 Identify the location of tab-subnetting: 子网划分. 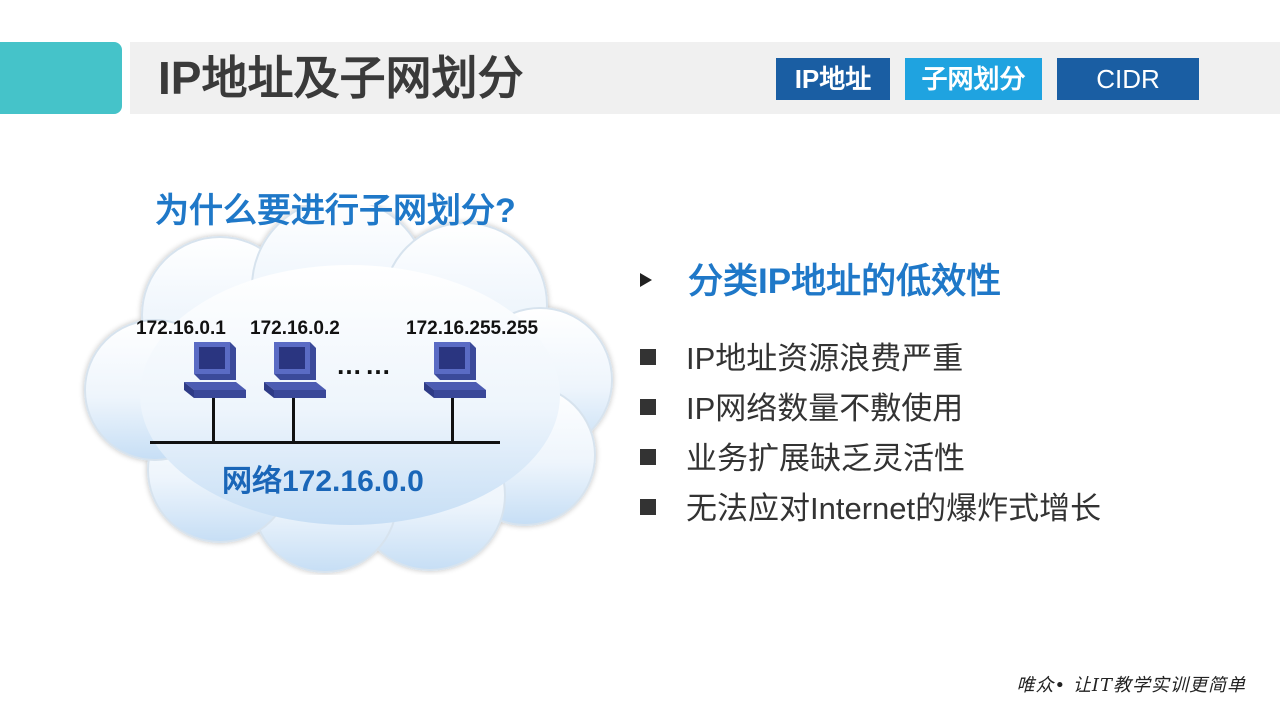
(973, 79).